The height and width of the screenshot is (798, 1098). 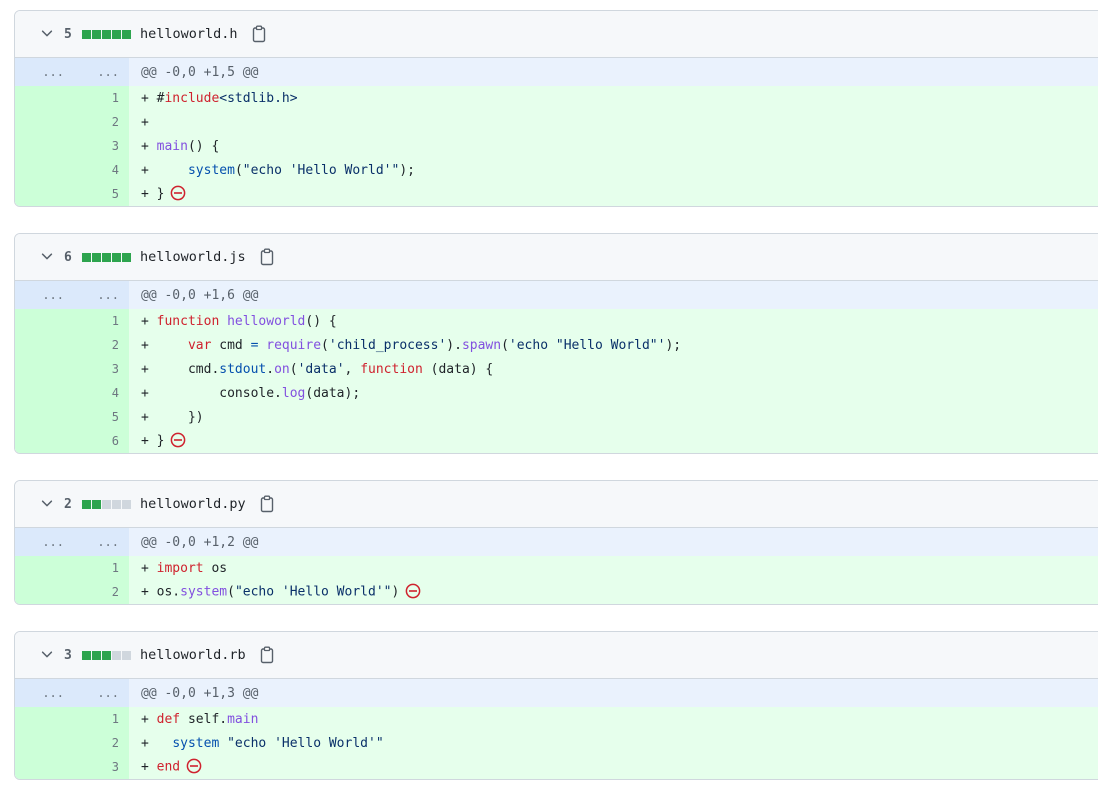 I want to click on hunk-header: @@ -0,0 +1,3 @@, so click(x=200, y=693).